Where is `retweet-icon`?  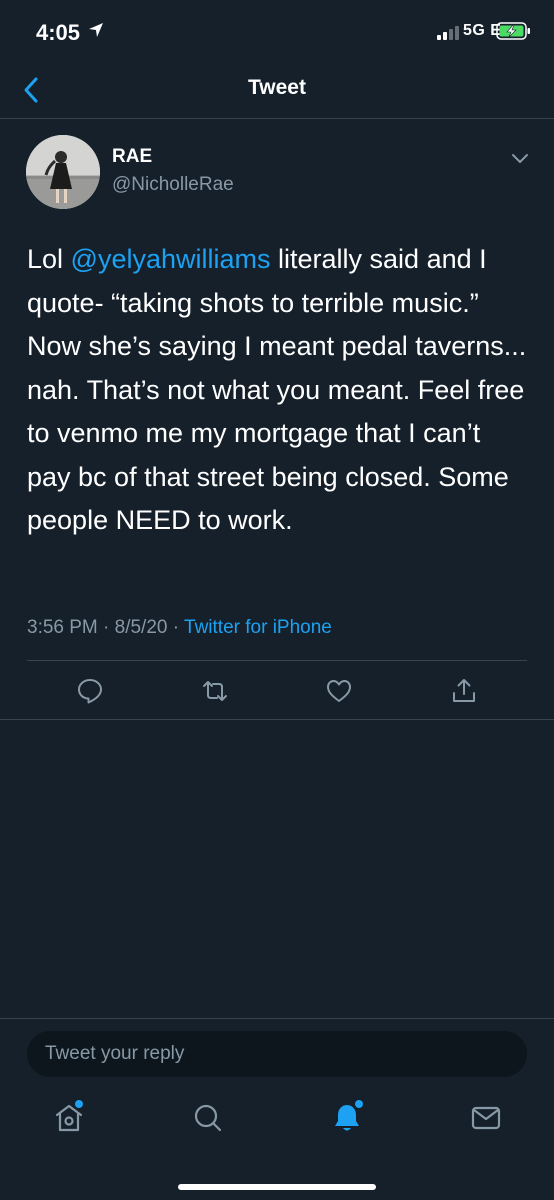 retweet-icon is located at coordinates (215, 691).